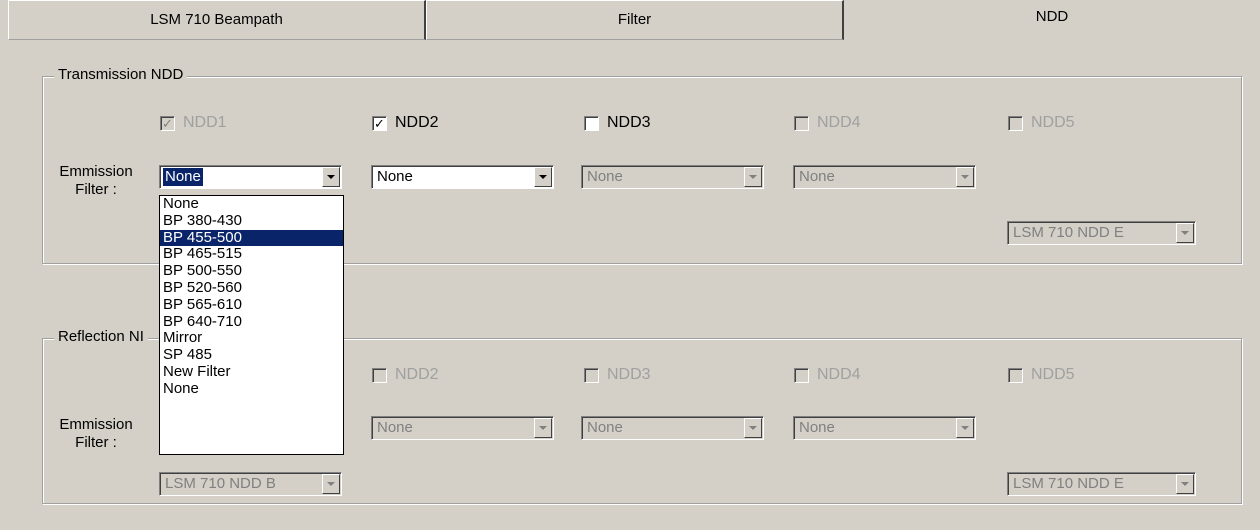  Describe the element at coordinates (672, 177) in the screenshot. I see `transmission-filter-select-3: None` at that location.